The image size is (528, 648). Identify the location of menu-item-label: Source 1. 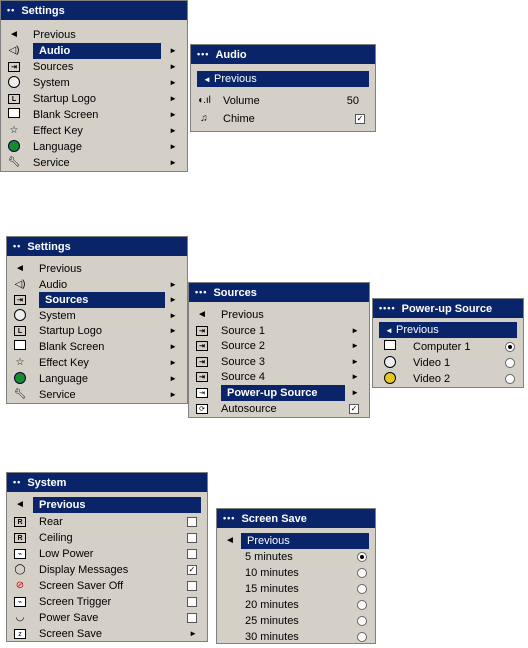
(243, 331).